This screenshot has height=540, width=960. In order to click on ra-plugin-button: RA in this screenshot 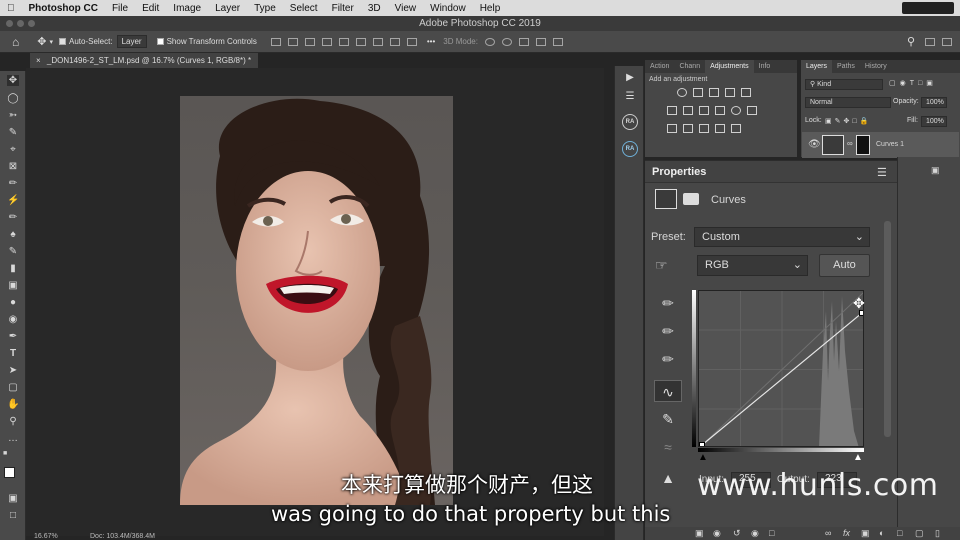, I will do `click(630, 122)`.